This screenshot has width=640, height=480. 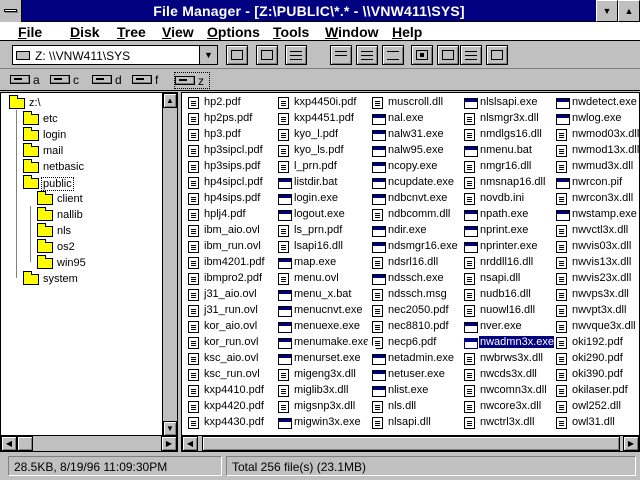 I want to click on file-item: nwcds3x.dll, so click(x=508, y=375).